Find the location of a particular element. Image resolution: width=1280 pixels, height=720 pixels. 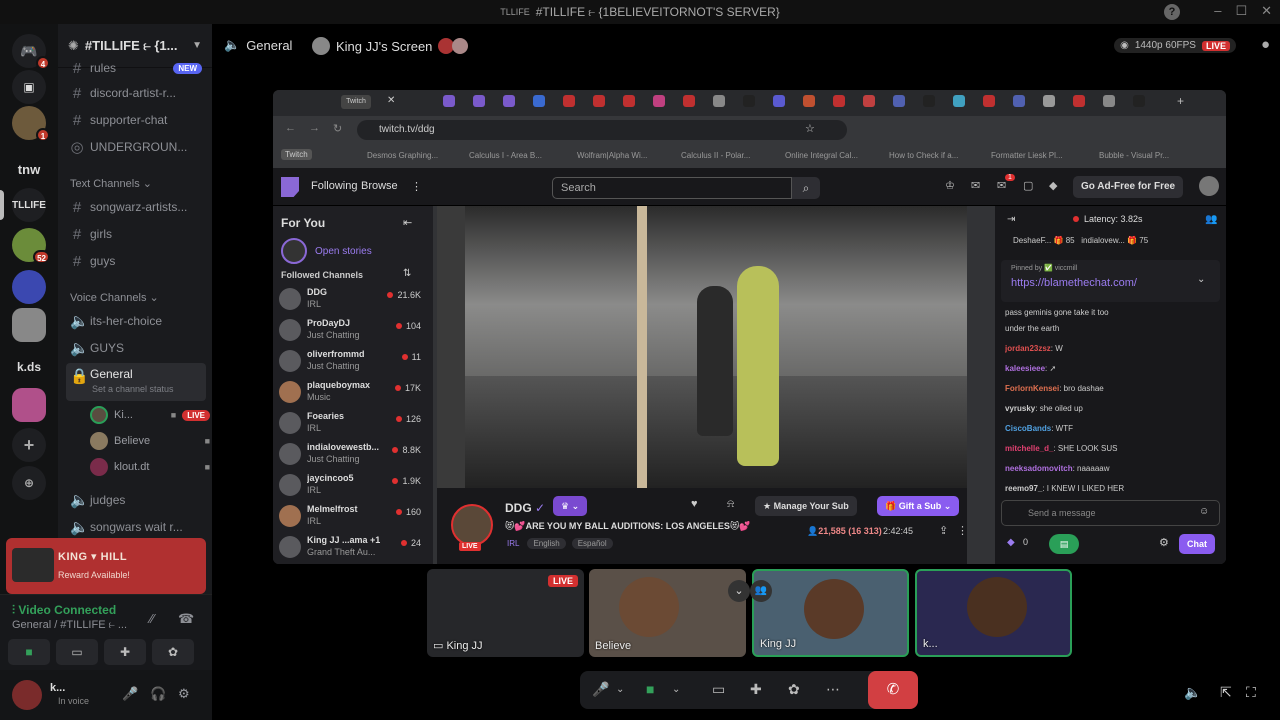

followed-channel: DDG IRL 21.6K is located at coordinates (352, 299).